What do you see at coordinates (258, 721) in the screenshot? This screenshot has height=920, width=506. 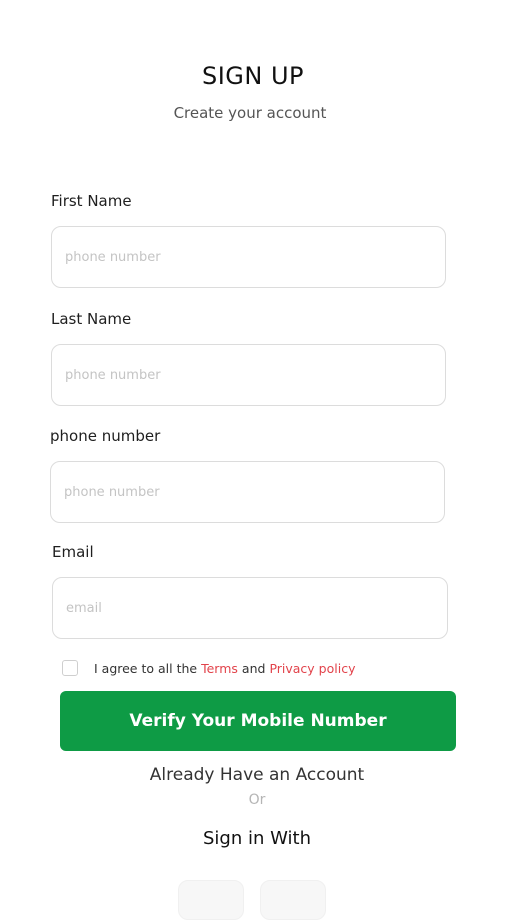 I see `verify-mobile-button: Verify Your Mobile Number` at bounding box center [258, 721].